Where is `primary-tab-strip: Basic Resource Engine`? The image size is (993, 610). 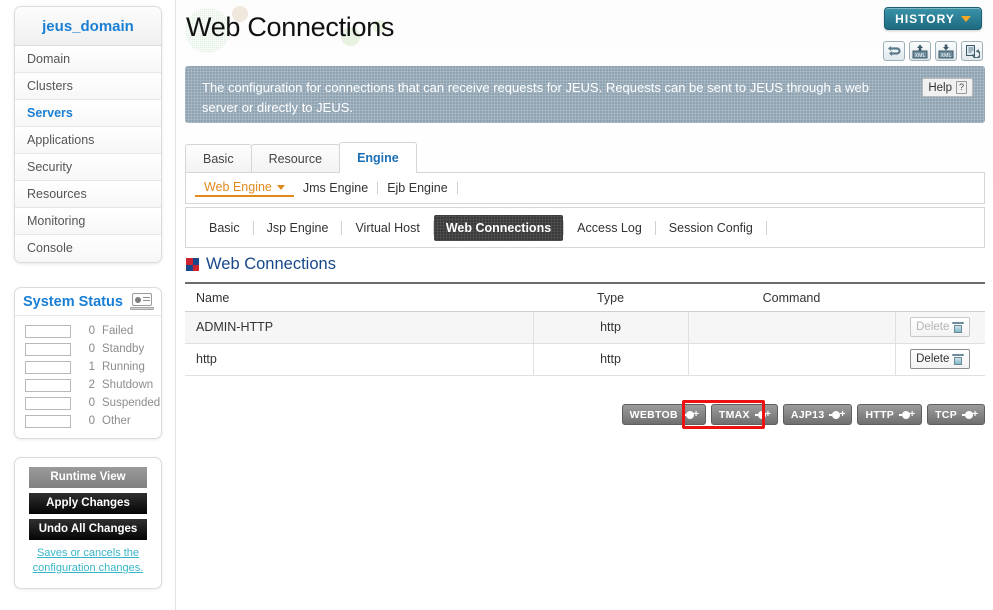 primary-tab-strip: Basic Resource Engine is located at coordinates (585, 157).